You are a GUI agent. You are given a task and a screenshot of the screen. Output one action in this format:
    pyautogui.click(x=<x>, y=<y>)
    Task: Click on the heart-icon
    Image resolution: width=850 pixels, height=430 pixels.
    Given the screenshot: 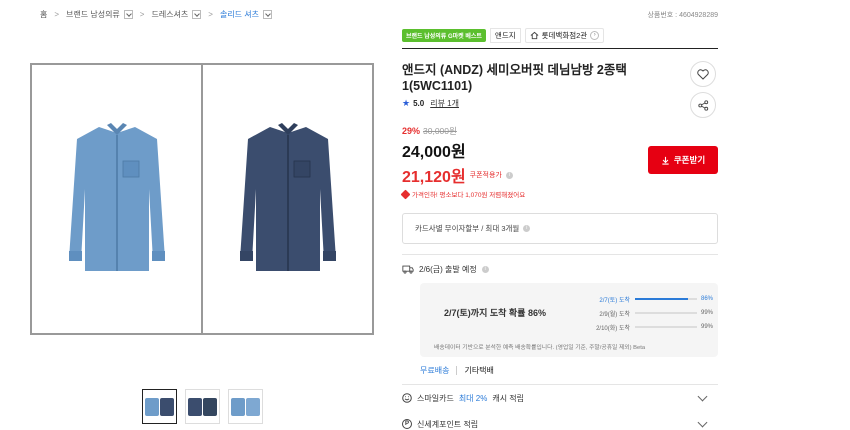 What is the action you would take?
    pyautogui.click(x=703, y=74)
    